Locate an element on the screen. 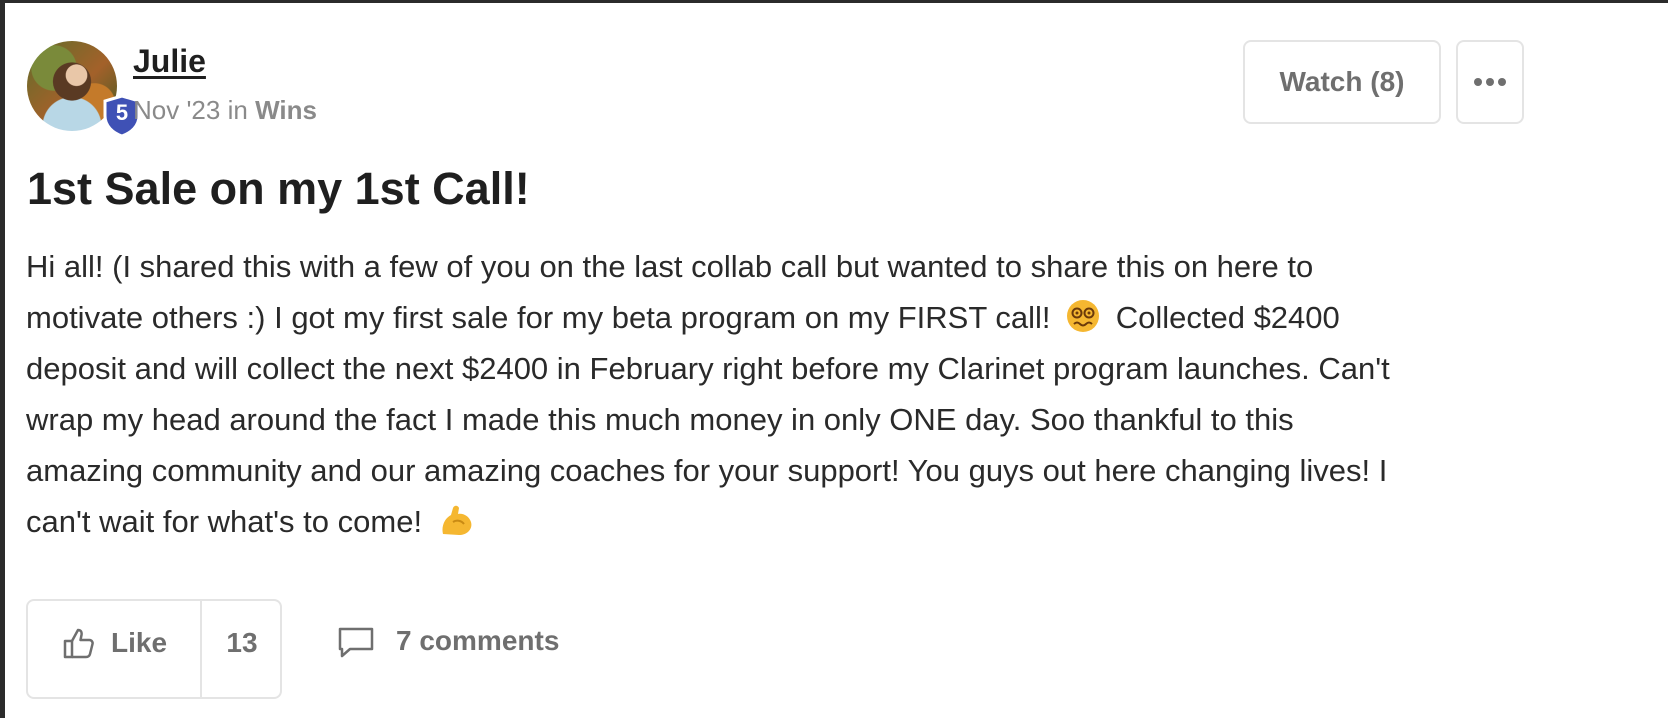 The image size is (1668, 718). post-meta: Nov '23 in Wins is located at coordinates (225, 110).